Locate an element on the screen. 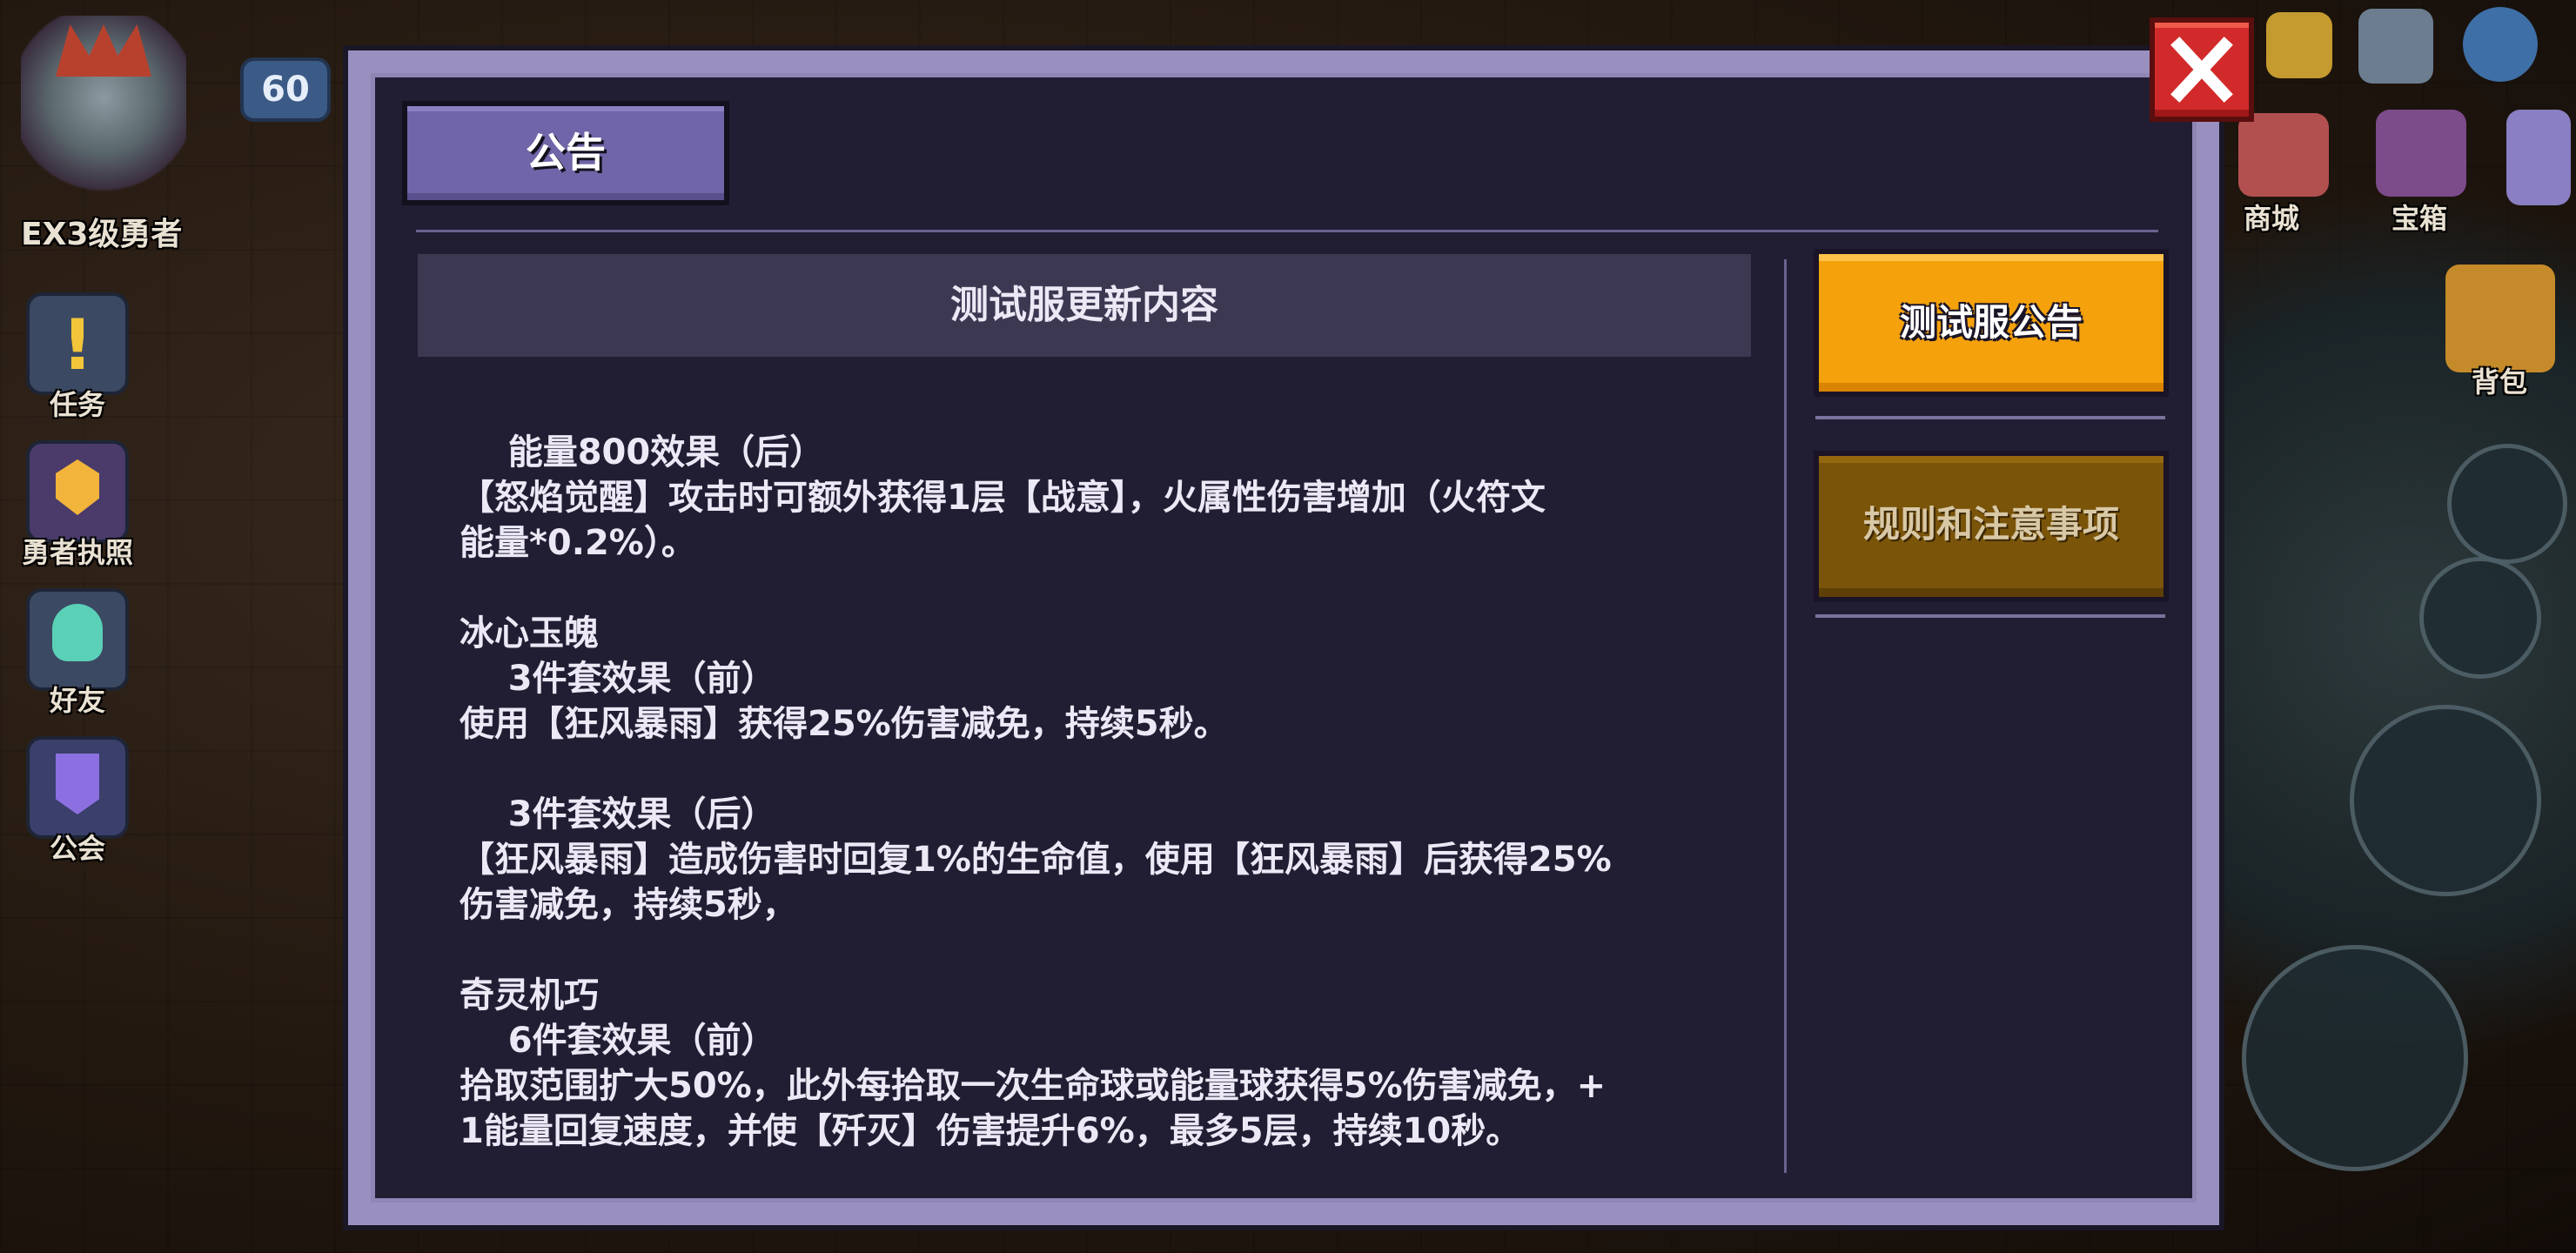  content-line: 冰心玉魄 is located at coordinates (529, 633).